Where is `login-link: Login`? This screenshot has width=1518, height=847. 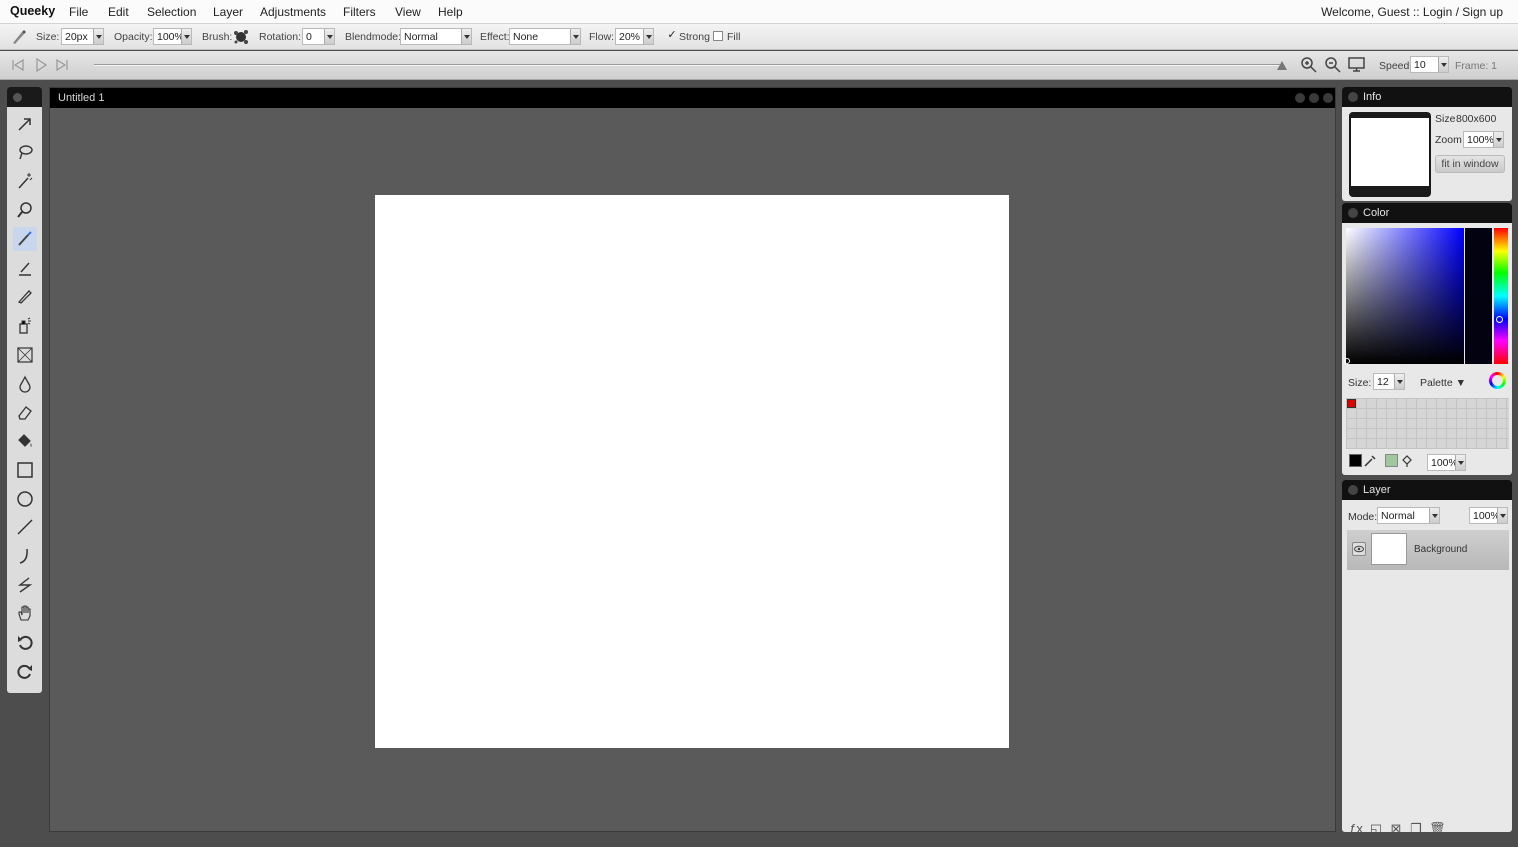 login-link: Login is located at coordinates (1437, 12).